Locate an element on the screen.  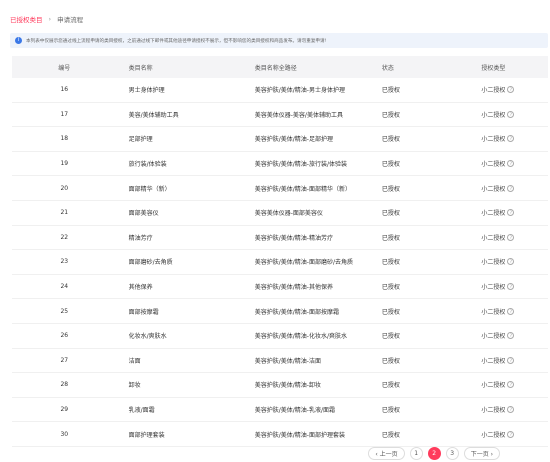
breadcrumb: 已授权类目 › 申请流程 is located at coordinates (46, 19).